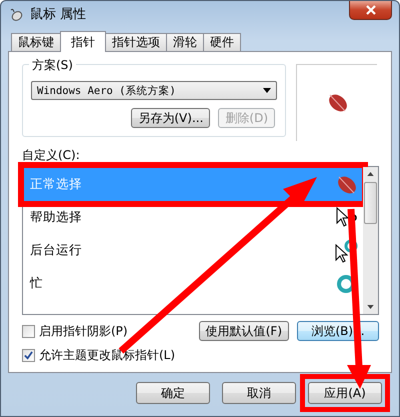 This screenshot has width=400, height=417. I want to click on dialog-button: 确定, so click(173, 393).